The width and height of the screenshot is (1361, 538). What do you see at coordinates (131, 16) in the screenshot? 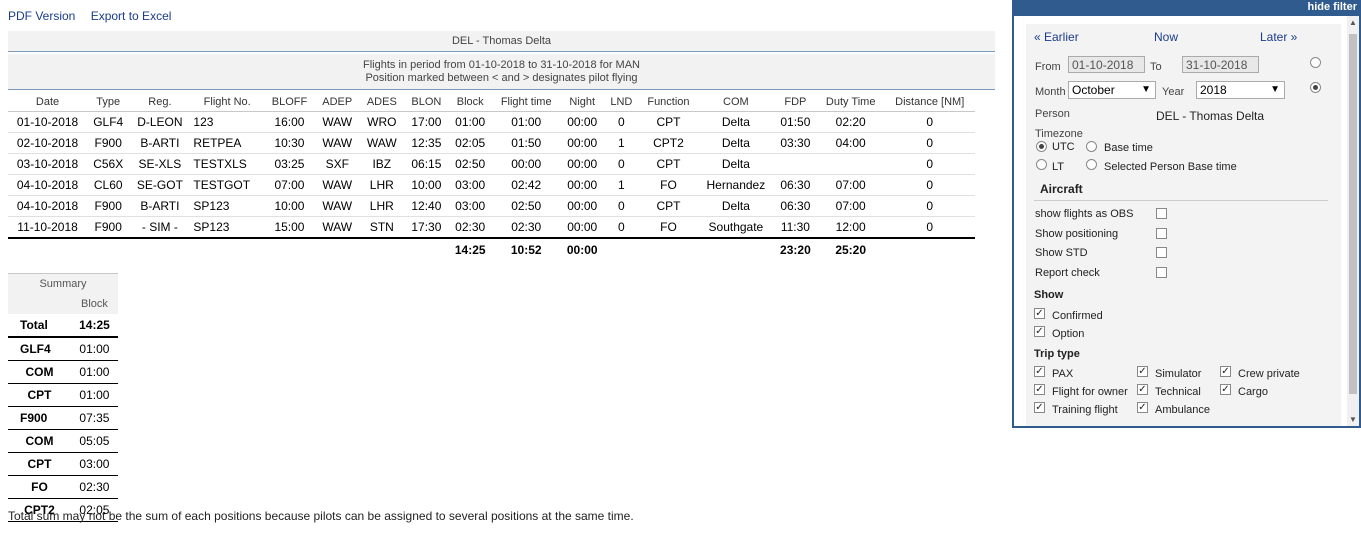
I see `export-excel-link: Export to Excel` at bounding box center [131, 16].